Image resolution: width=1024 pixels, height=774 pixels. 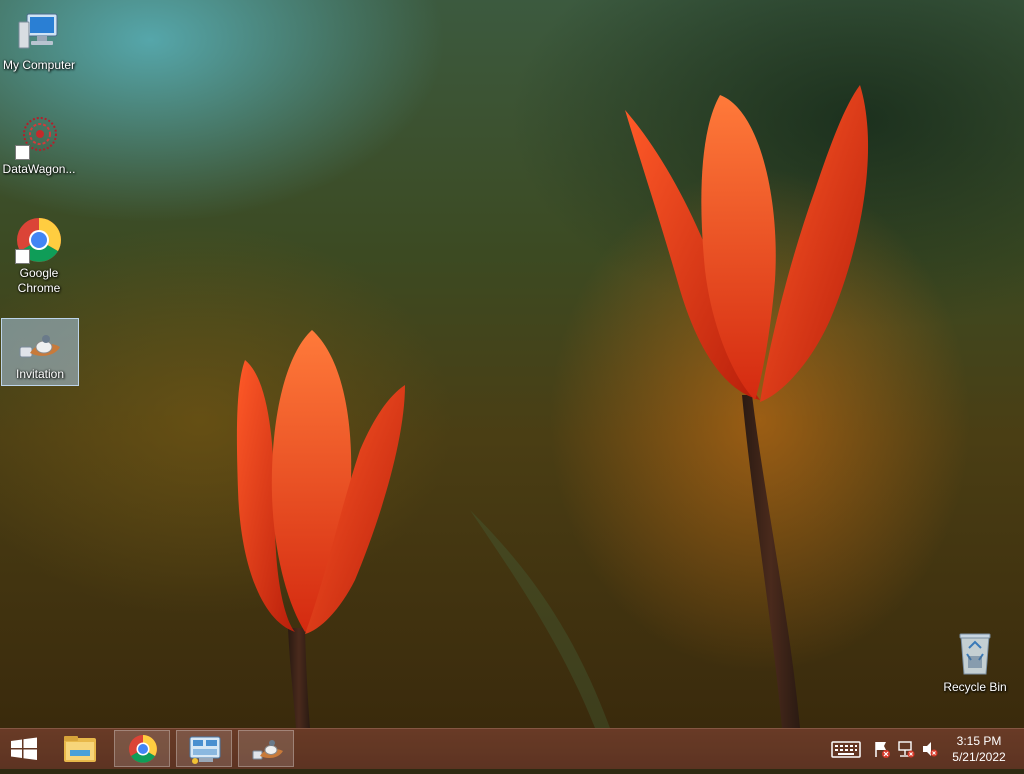 I want to click on taskbar-file-explorer-button, so click(x=80, y=748).